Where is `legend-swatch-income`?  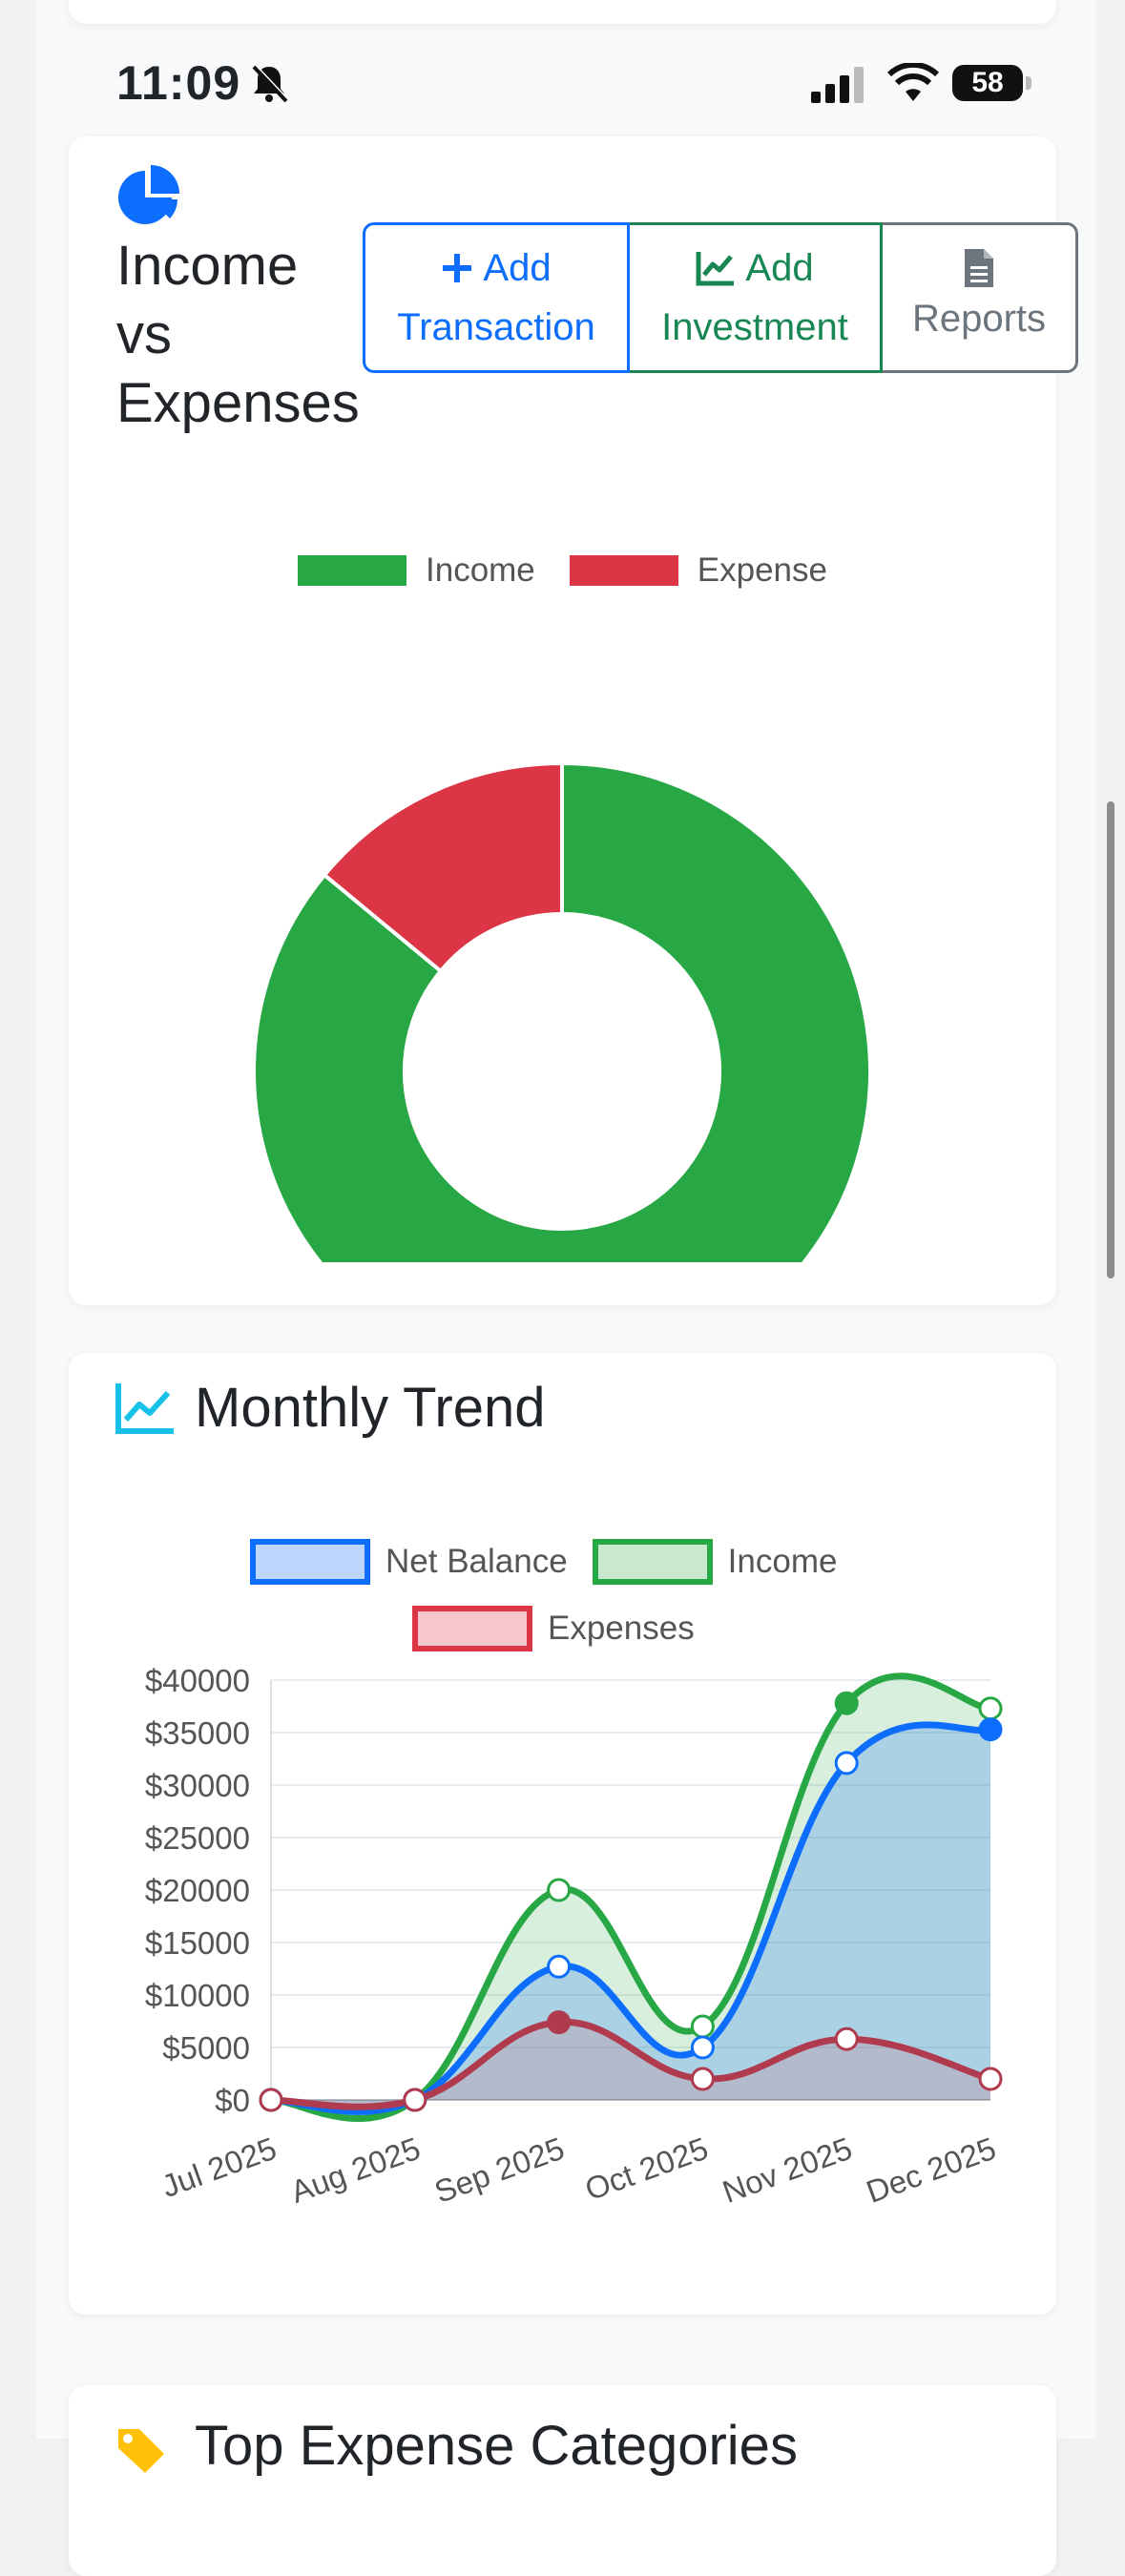 legend-swatch-income is located at coordinates (352, 570).